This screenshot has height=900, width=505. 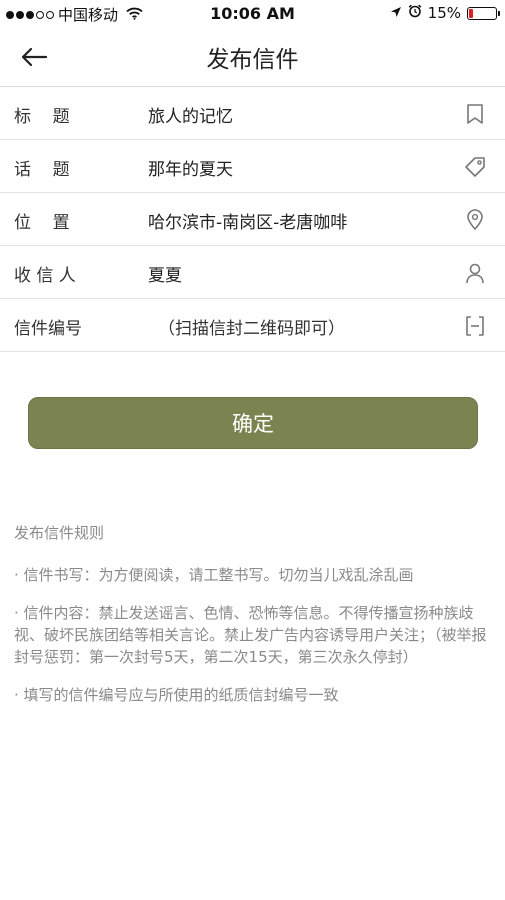 I want to click on scan-icon, so click(x=475, y=326).